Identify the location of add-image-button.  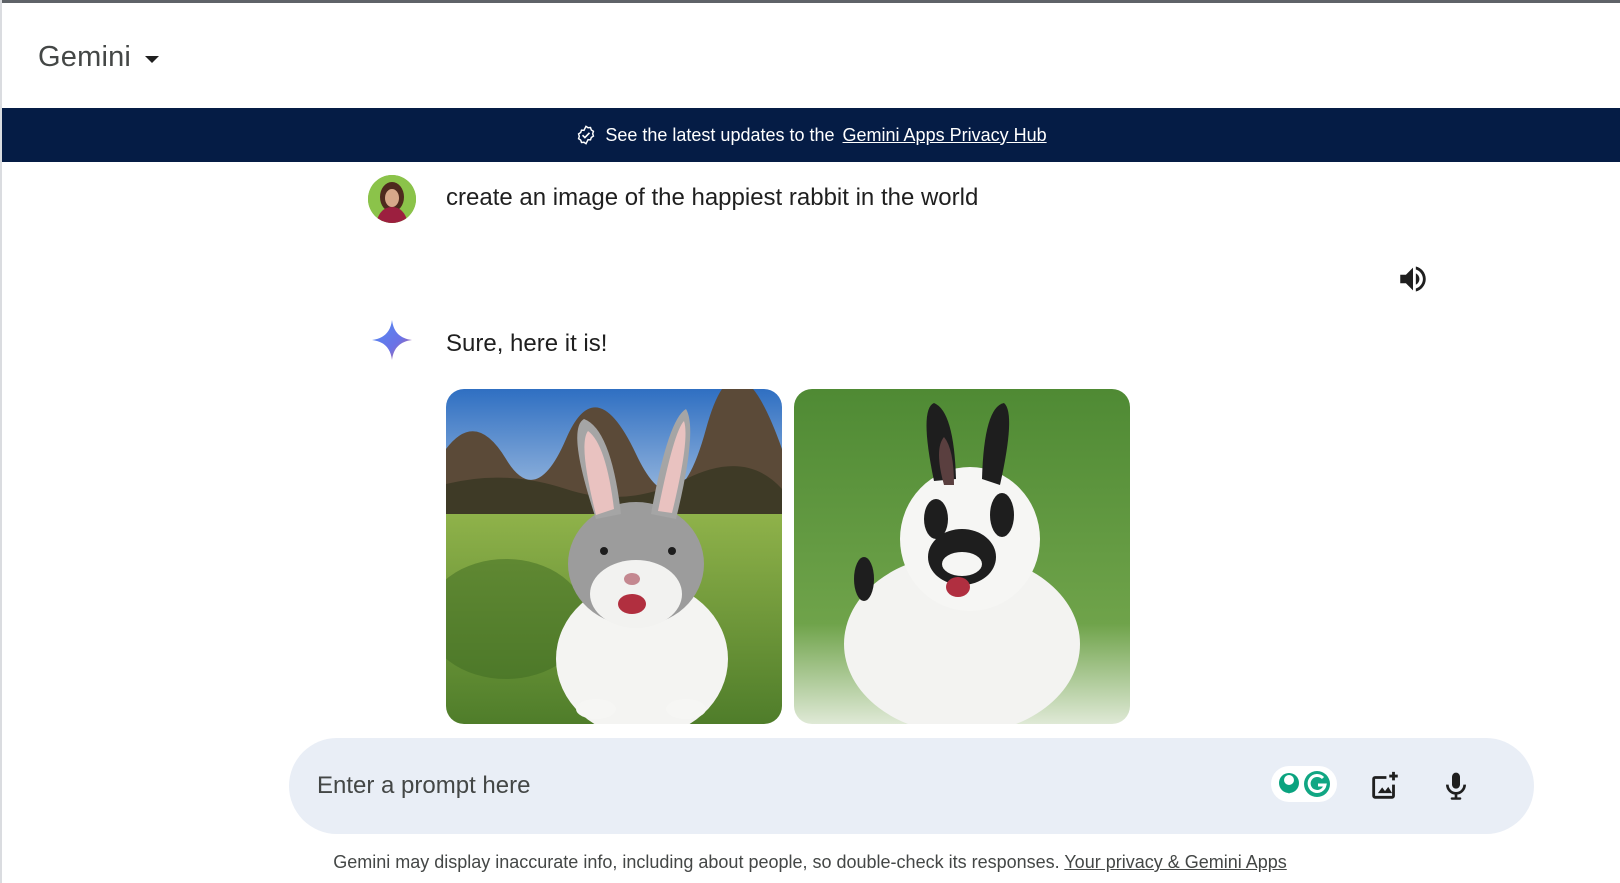
(1385, 786).